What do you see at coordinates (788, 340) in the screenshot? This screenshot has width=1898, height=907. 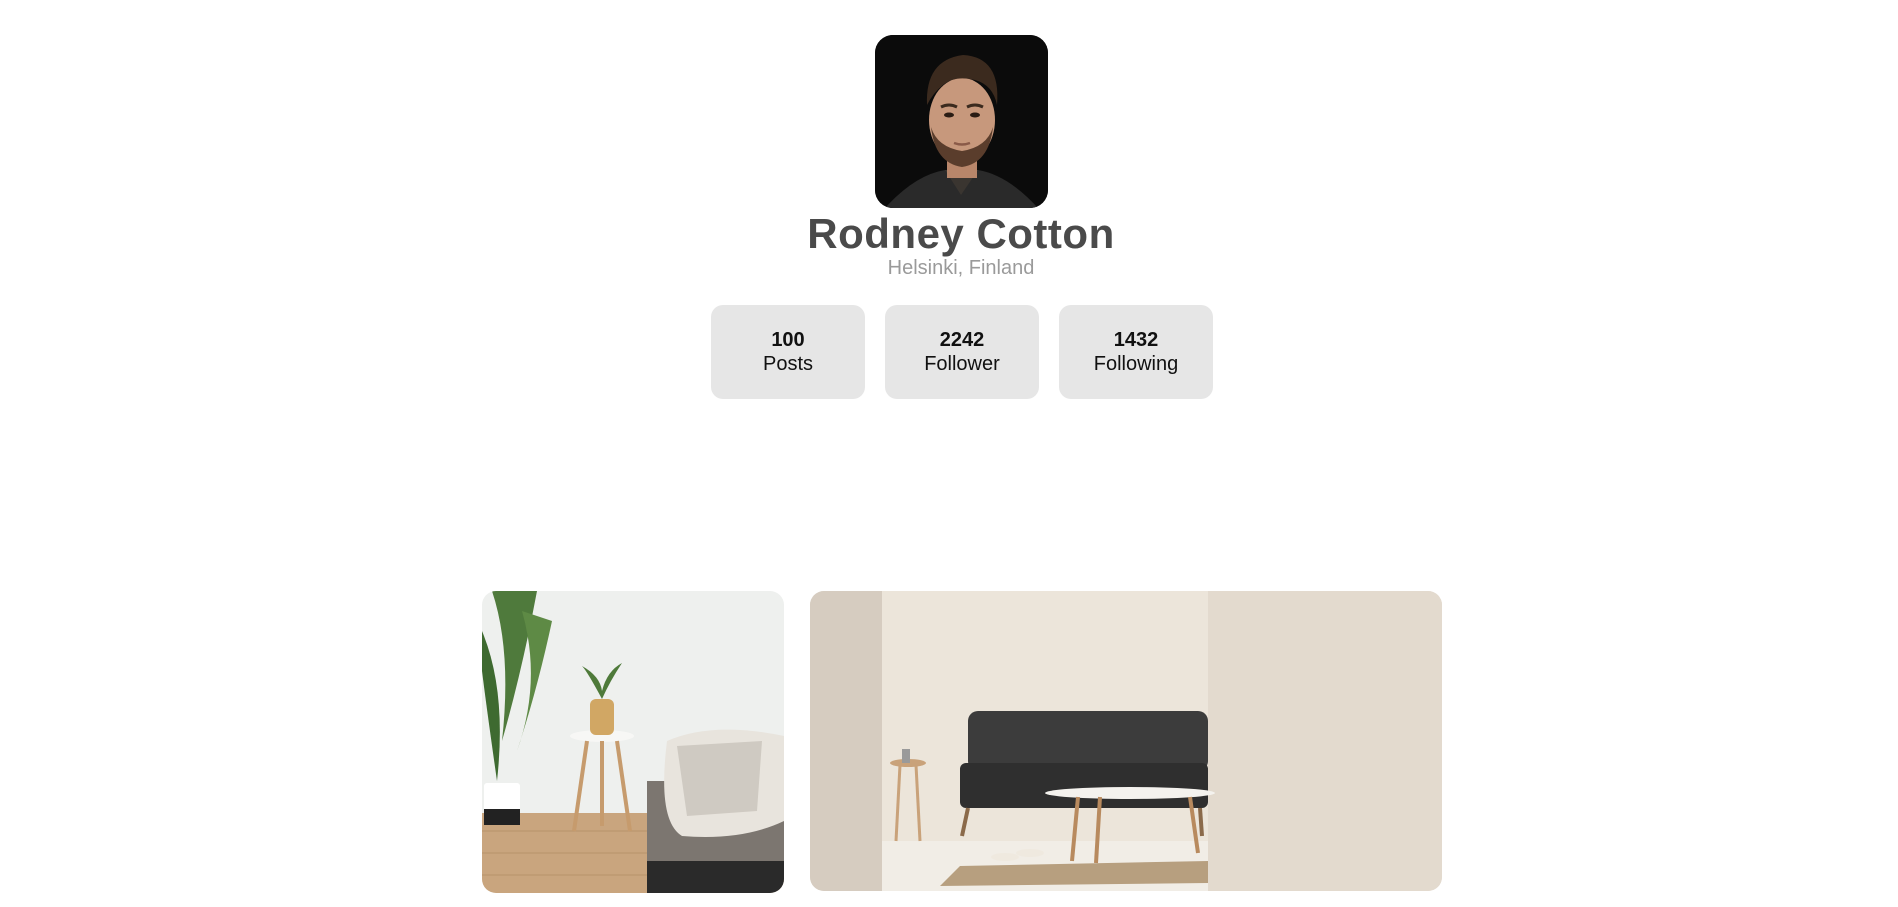 I see `stat-posts-value: 100` at bounding box center [788, 340].